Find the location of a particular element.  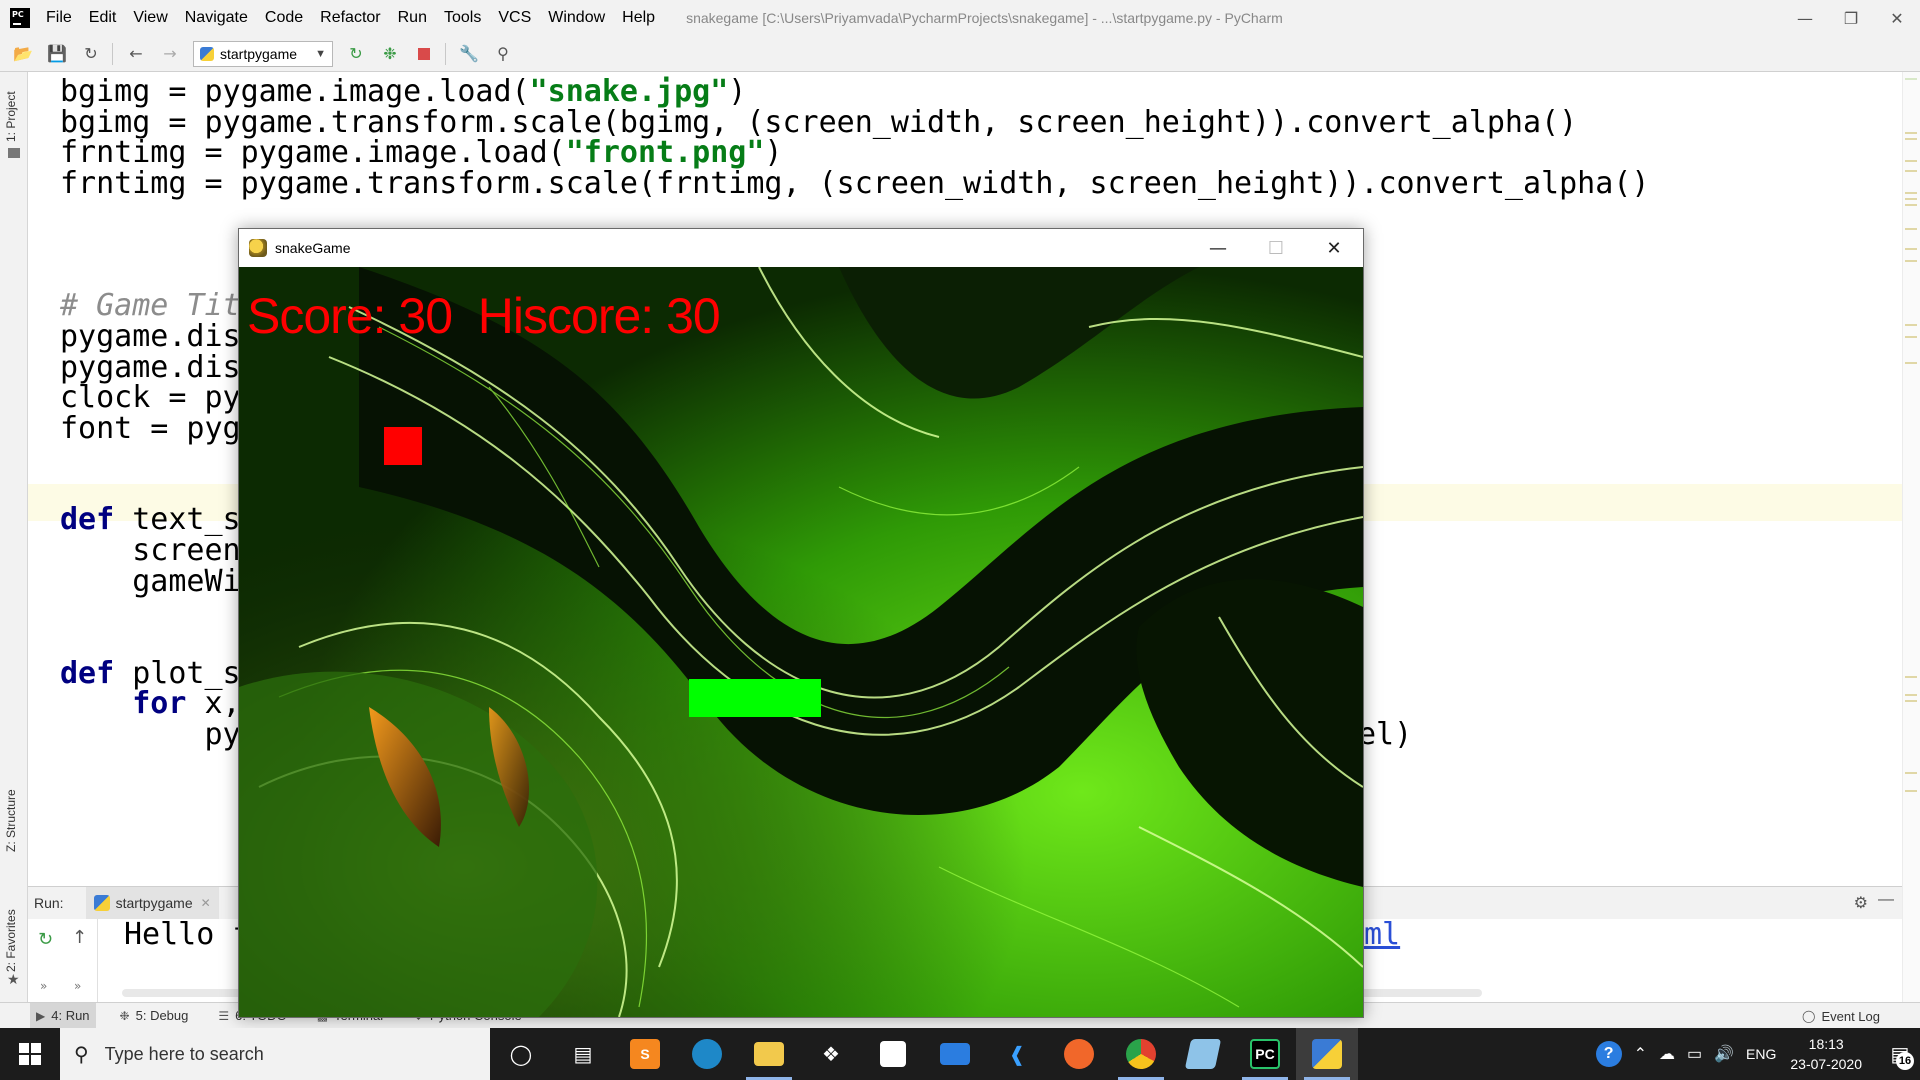

help-icon: ? is located at coordinates (1608, 1054).